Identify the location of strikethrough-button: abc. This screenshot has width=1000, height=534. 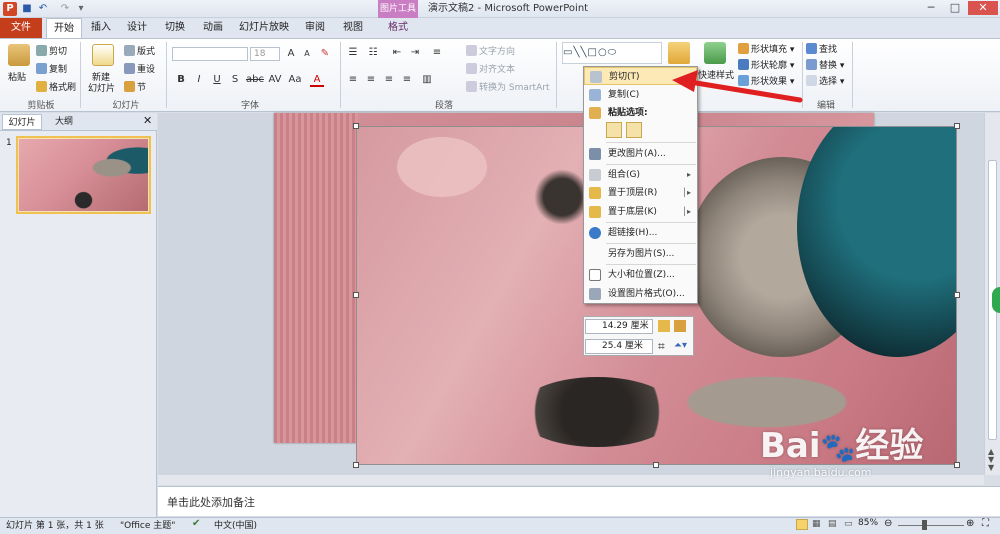
(255, 80).